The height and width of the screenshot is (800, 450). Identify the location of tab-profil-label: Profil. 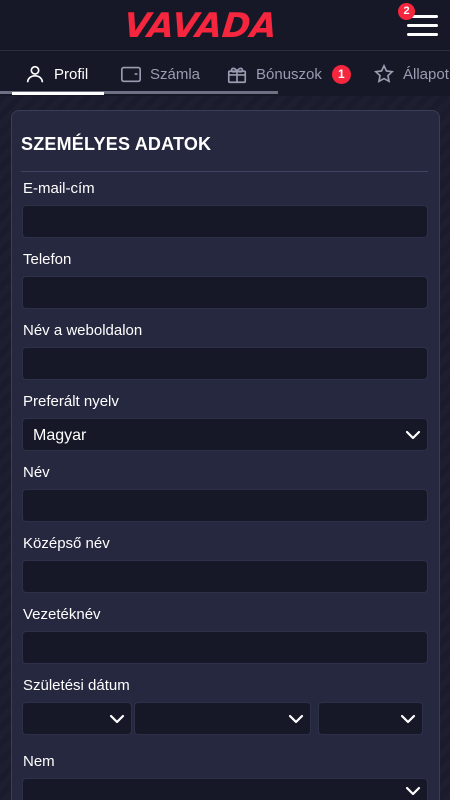
(71, 74).